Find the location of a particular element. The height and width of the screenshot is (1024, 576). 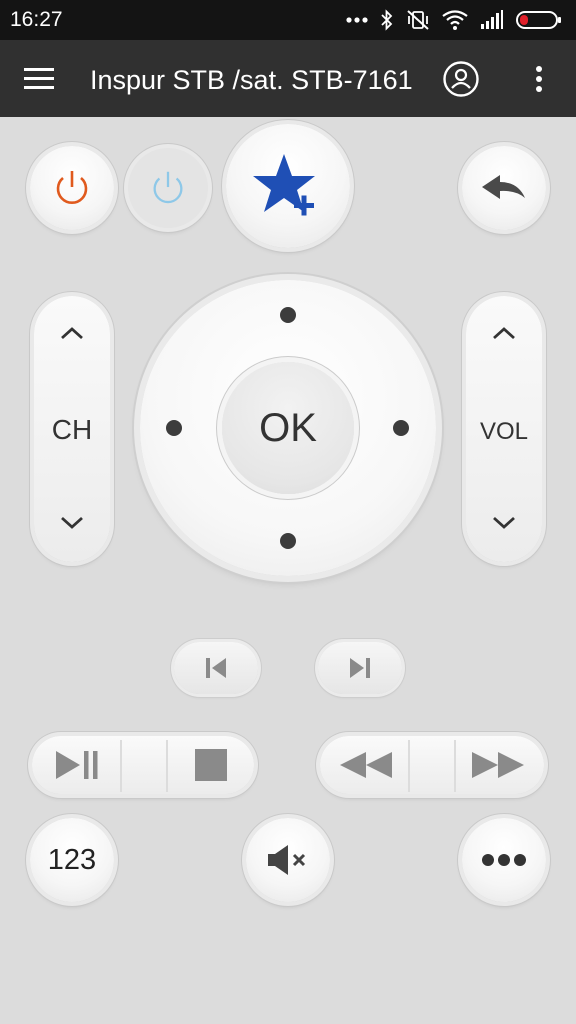

skip-previous-icon is located at coordinates (216, 668).